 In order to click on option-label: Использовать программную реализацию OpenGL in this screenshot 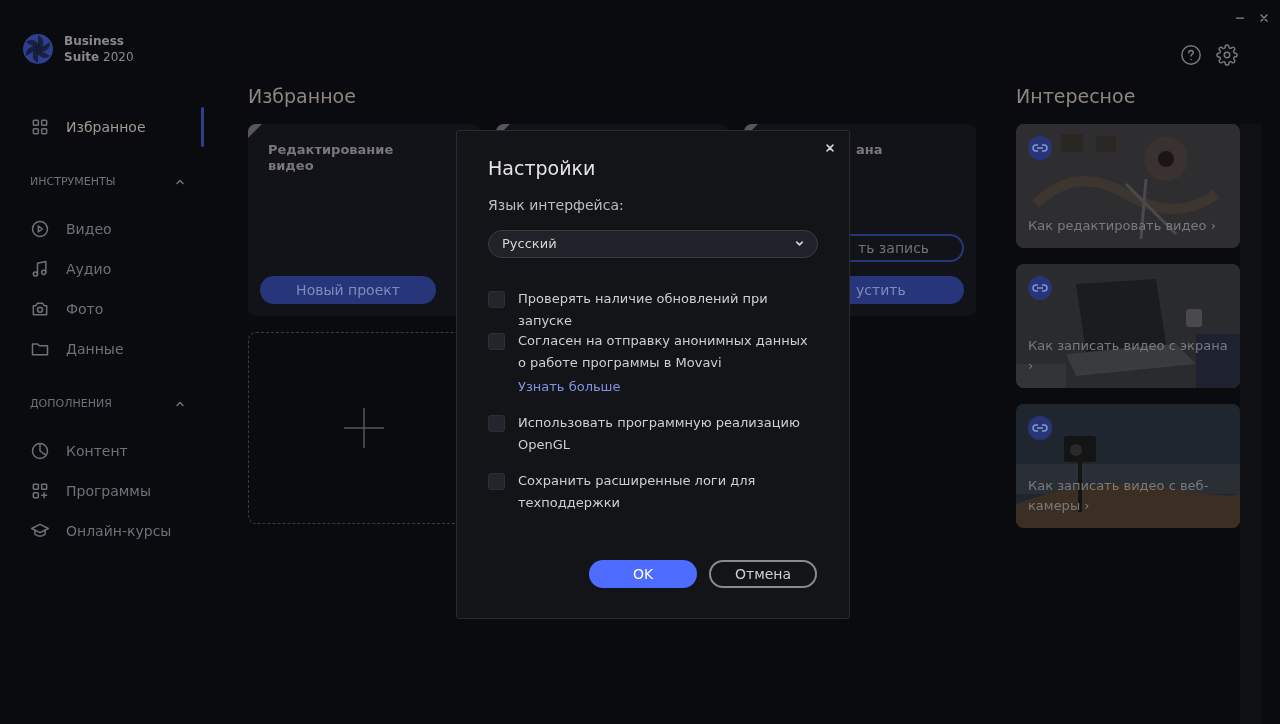, I will do `click(659, 434)`.